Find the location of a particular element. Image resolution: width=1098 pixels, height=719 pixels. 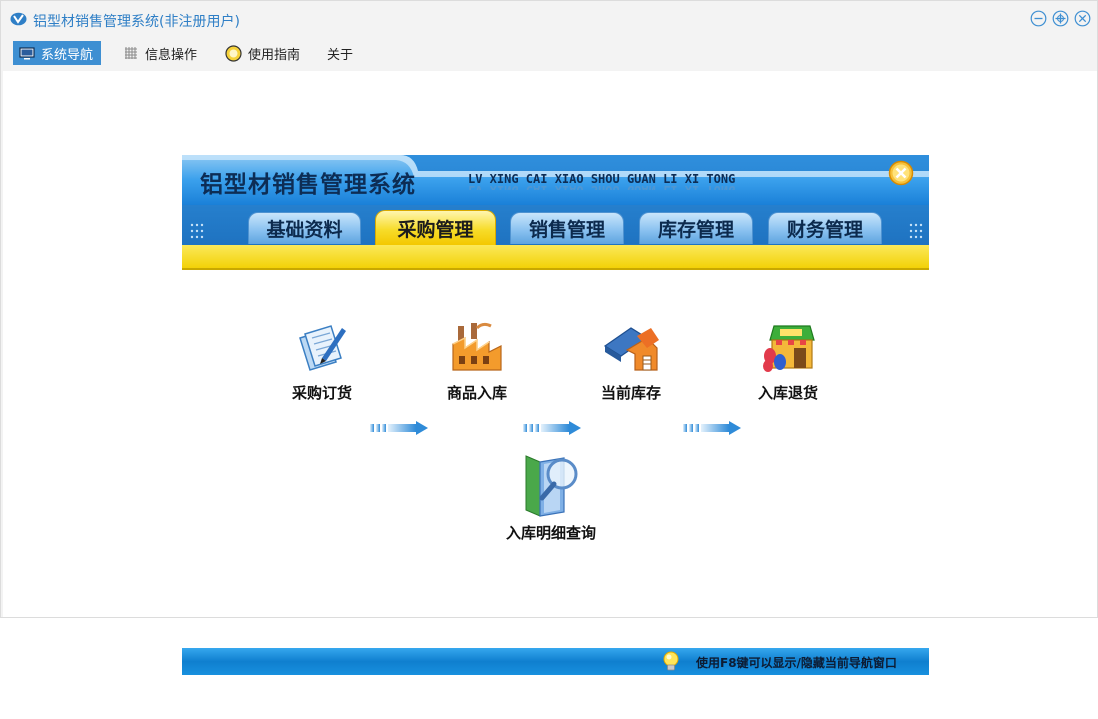

lightbulb-icon is located at coordinates (671, 661).